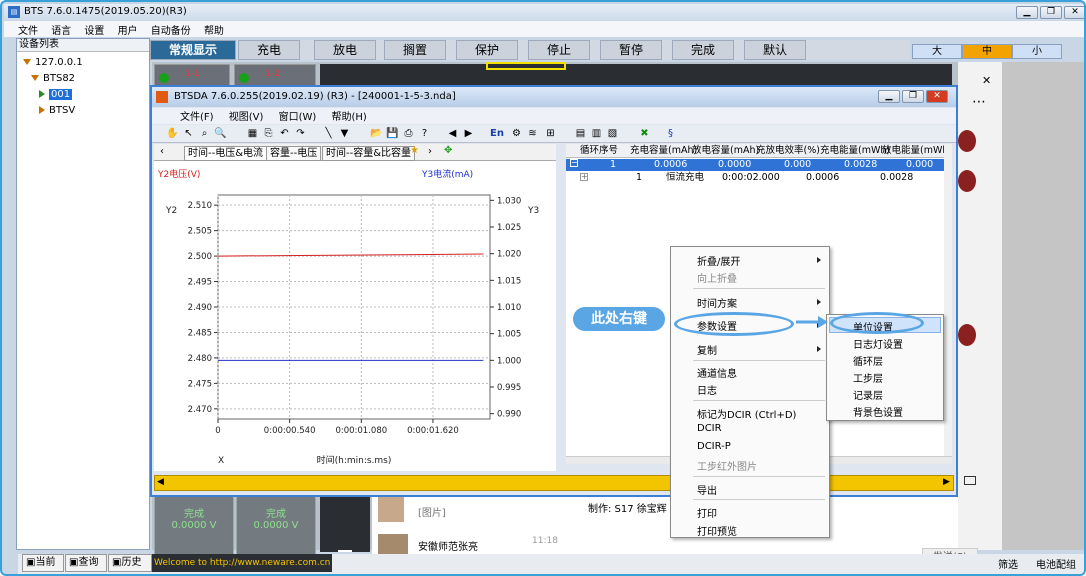 This screenshot has height=576, width=1086. What do you see at coordinates (487, 50) in the screenshot?
I see `protect-button: 保护` at bounding box center [487, 50].